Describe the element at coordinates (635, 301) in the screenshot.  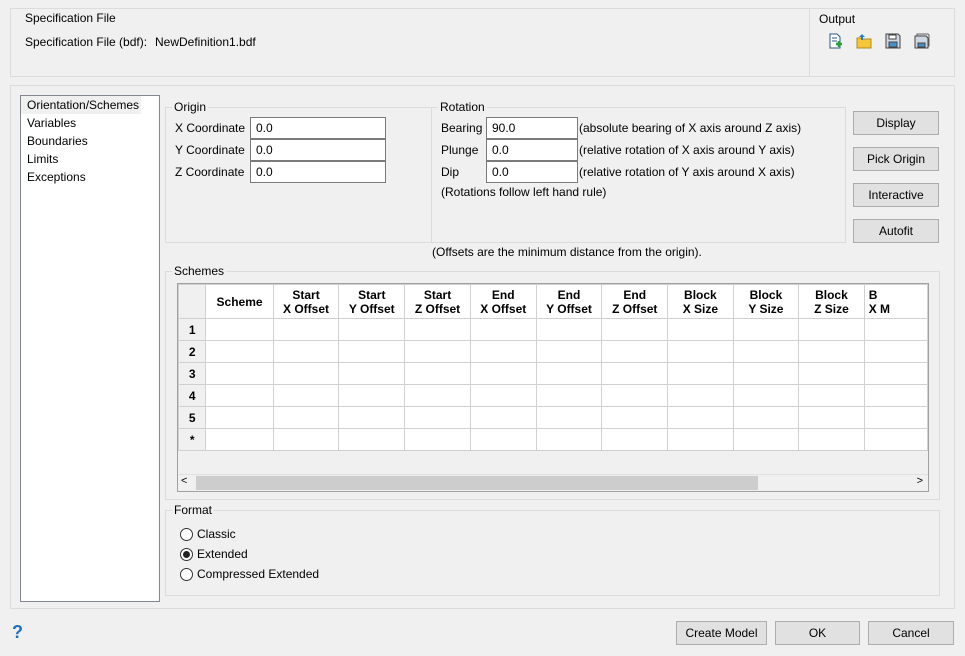
I see `column-header: End Z Offset` at that location.